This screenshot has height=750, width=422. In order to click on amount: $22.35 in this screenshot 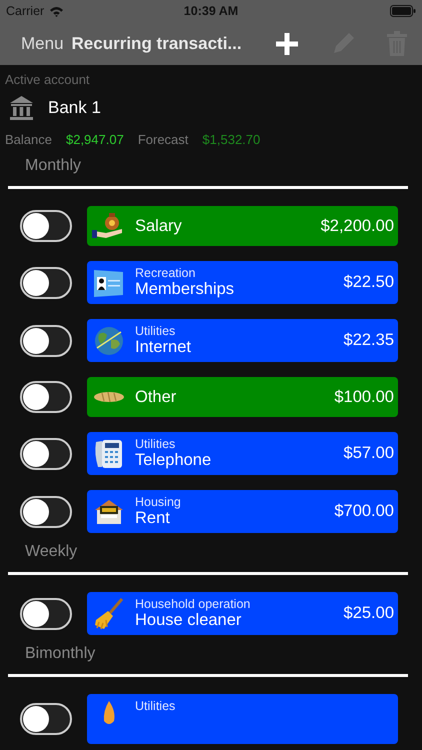, I will do `click(369, 340)`.